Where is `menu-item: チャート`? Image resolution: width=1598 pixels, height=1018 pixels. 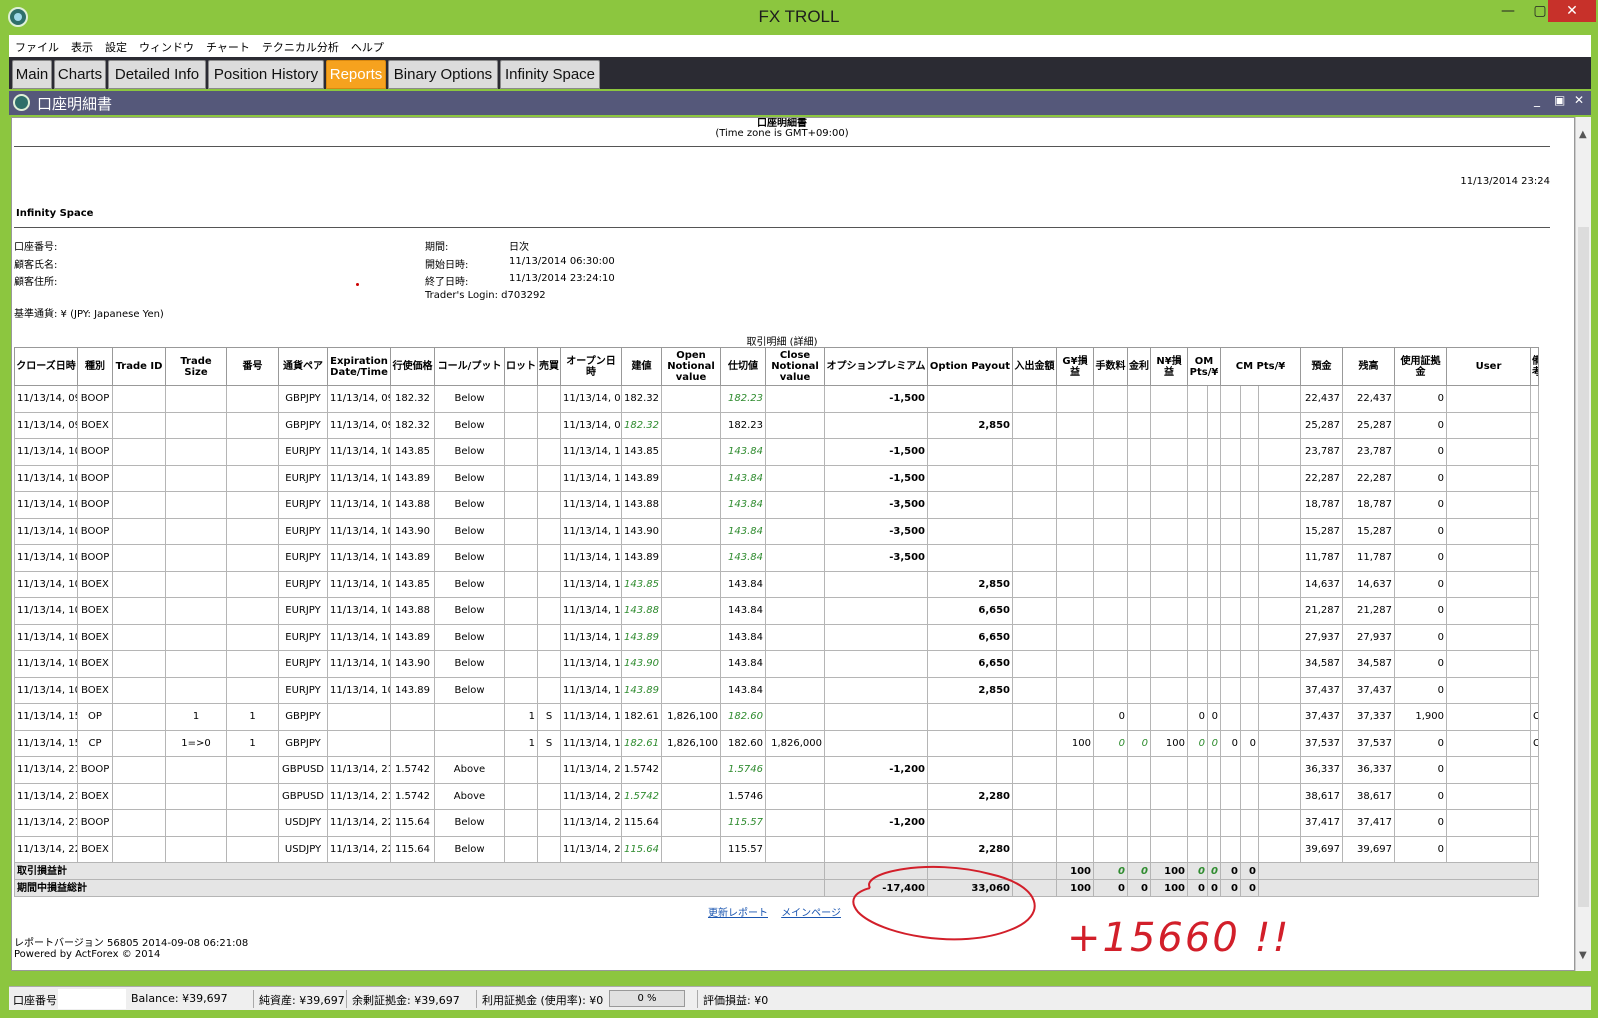
menu-item: チャート is located at coordinates (228, 45).